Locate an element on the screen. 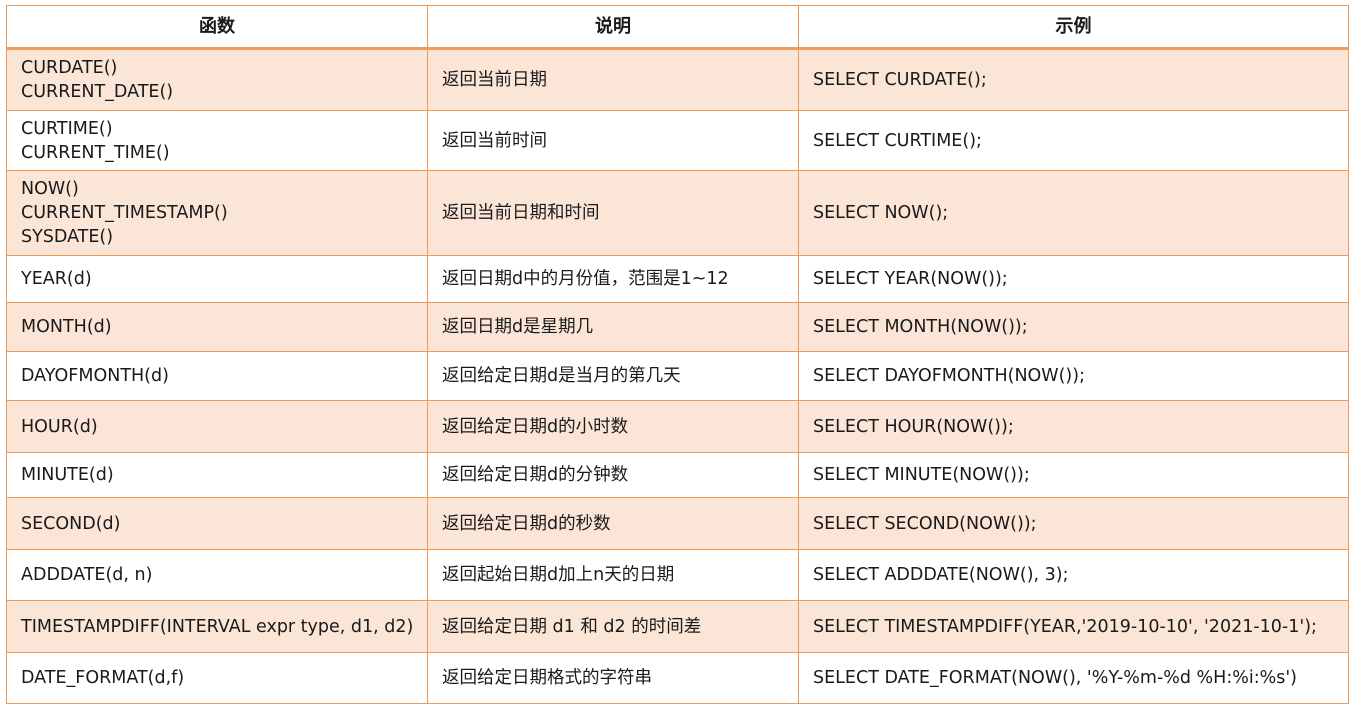  function-cell: YEAR(d) is located at coordinates (217, 279).